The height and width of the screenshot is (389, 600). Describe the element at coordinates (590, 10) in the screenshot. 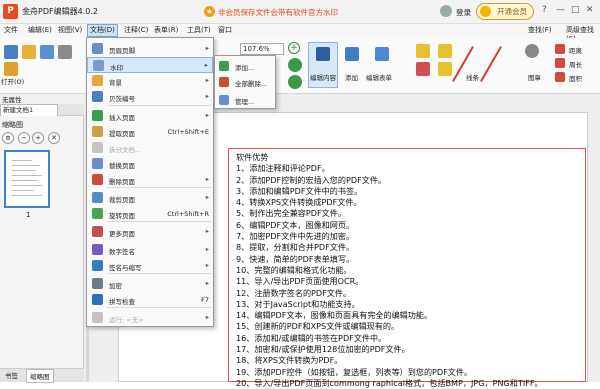

I see `close-button: ✕` at that location.